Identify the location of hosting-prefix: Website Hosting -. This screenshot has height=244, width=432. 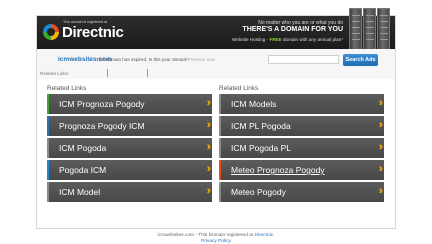
(250, 39).